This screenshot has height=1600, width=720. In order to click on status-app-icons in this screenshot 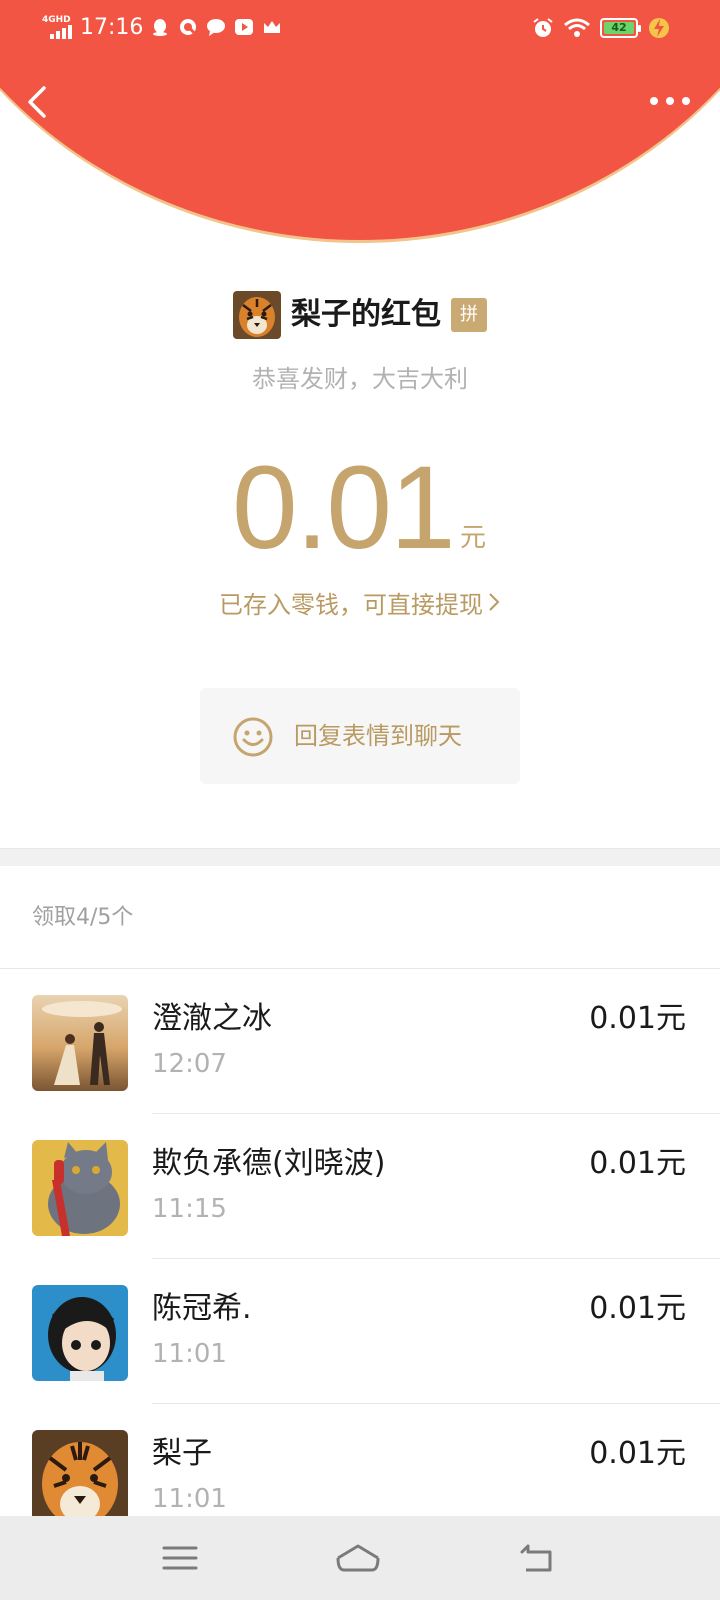, I will do `click(216, 27)`.